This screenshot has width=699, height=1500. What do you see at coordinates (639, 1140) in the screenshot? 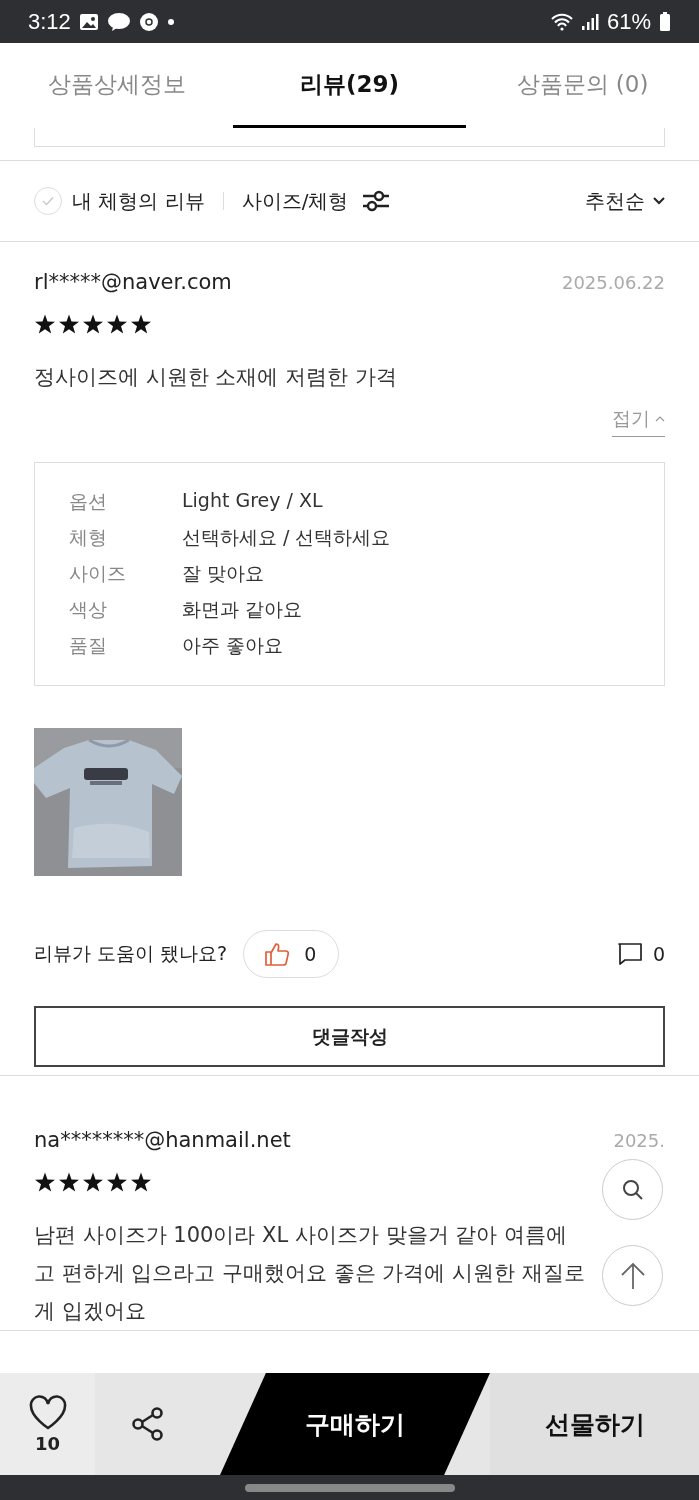
I see `review-date: 2025.` at bounding box center [639, 1140].